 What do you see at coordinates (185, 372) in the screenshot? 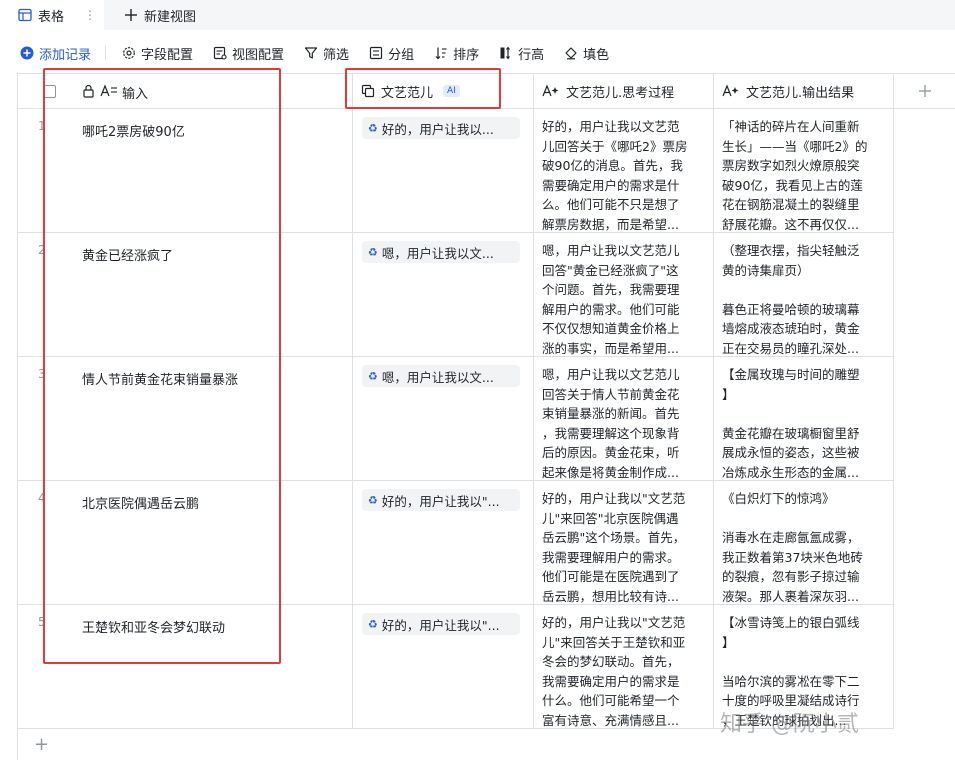
I see `input-cell: 情人节前黄金花束销量暴涨` at bounding box center [185, 372].